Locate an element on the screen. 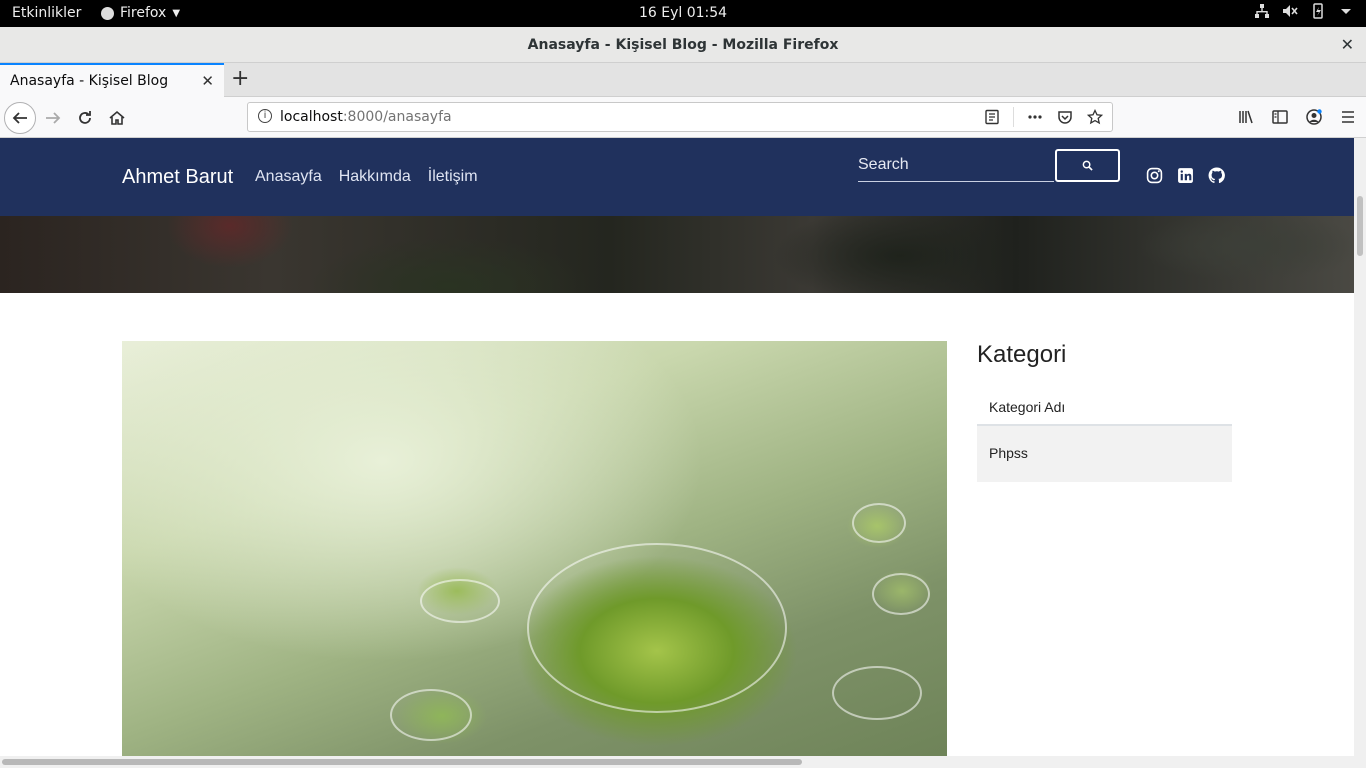 The height and width of the screenshot is (768, 1366). clock: 16 Eyl 01:54 is located at coordinates (683, 13).